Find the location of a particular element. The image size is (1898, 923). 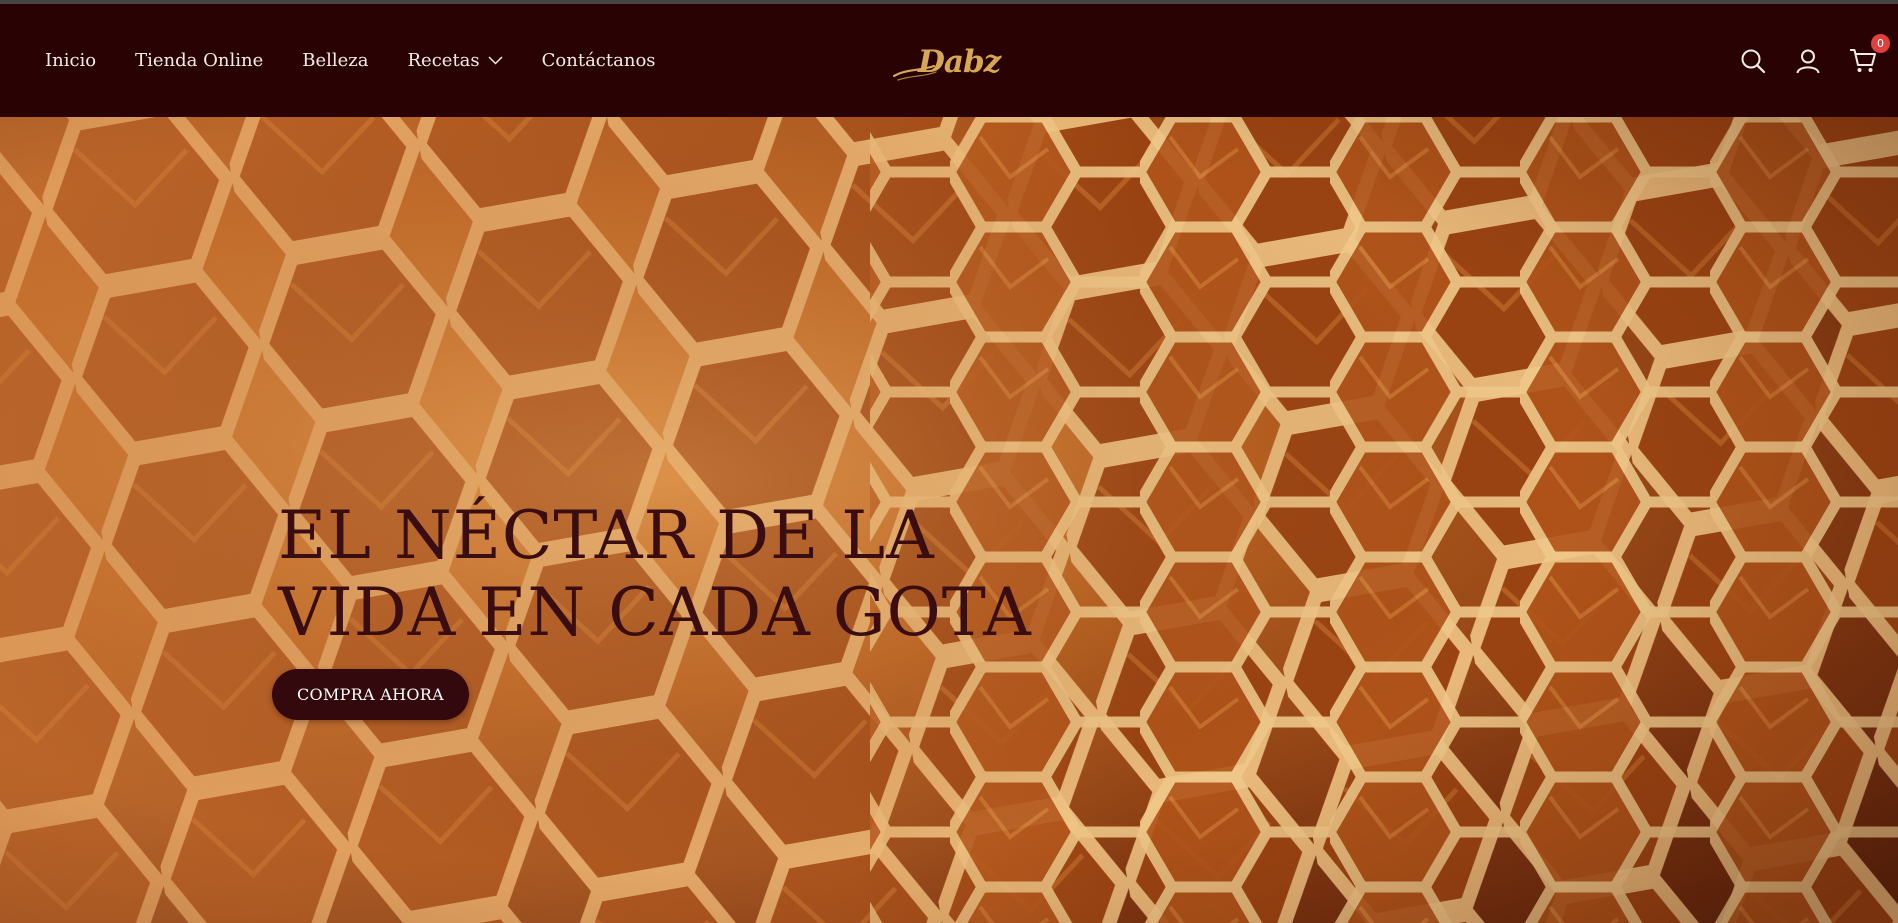

nav-item-contactanos: Contáctanos is located at coordinates (599, 60).